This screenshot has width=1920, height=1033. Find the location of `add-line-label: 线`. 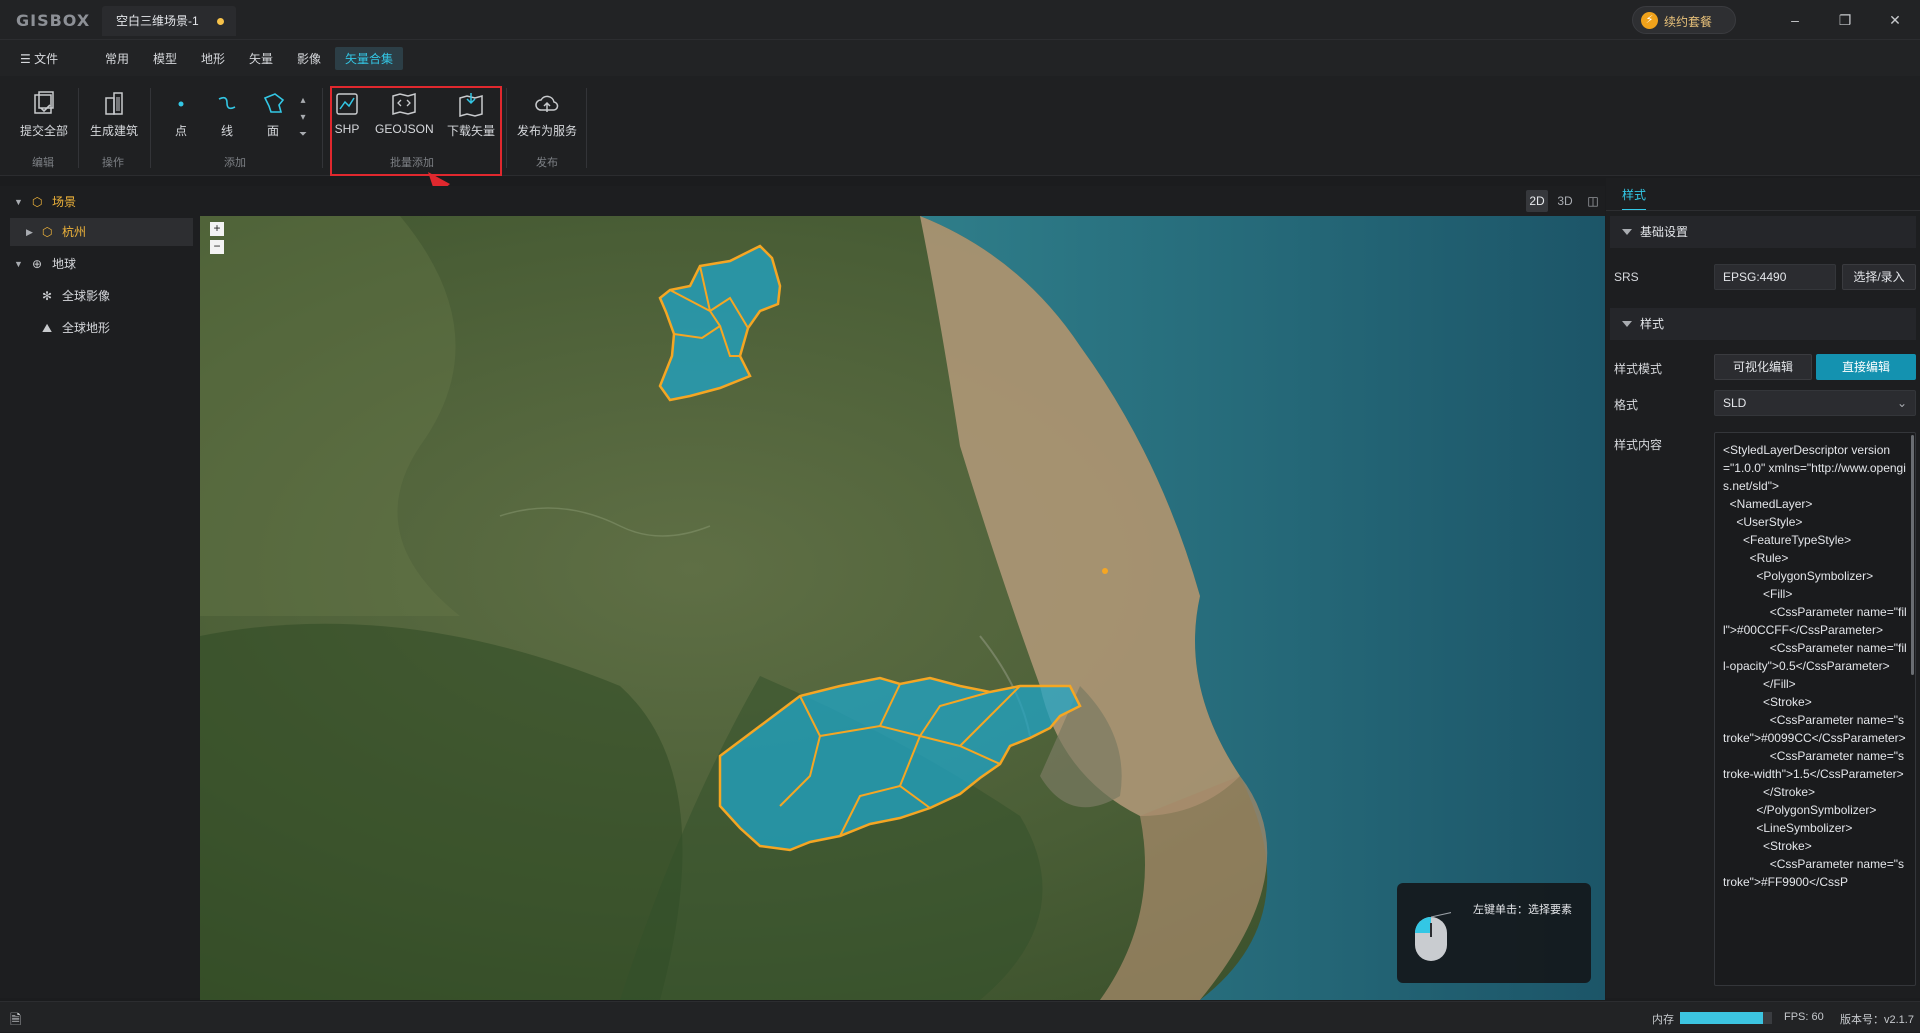

add-line-label: 线 is located at coordinates (226, 131).